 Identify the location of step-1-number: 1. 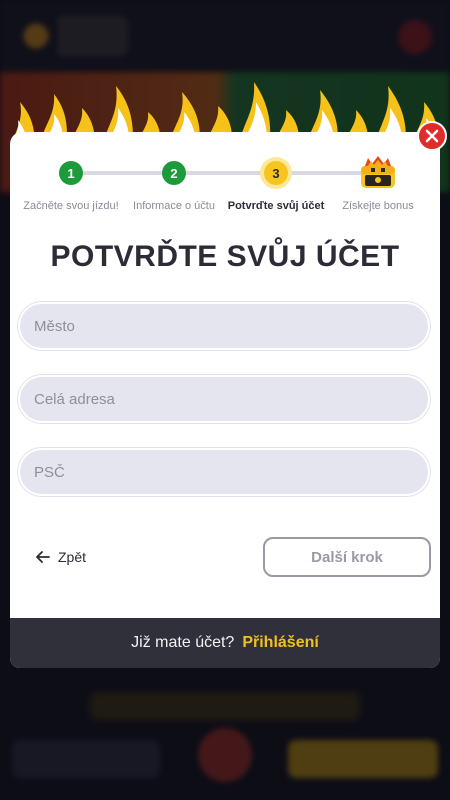
(71, 173).